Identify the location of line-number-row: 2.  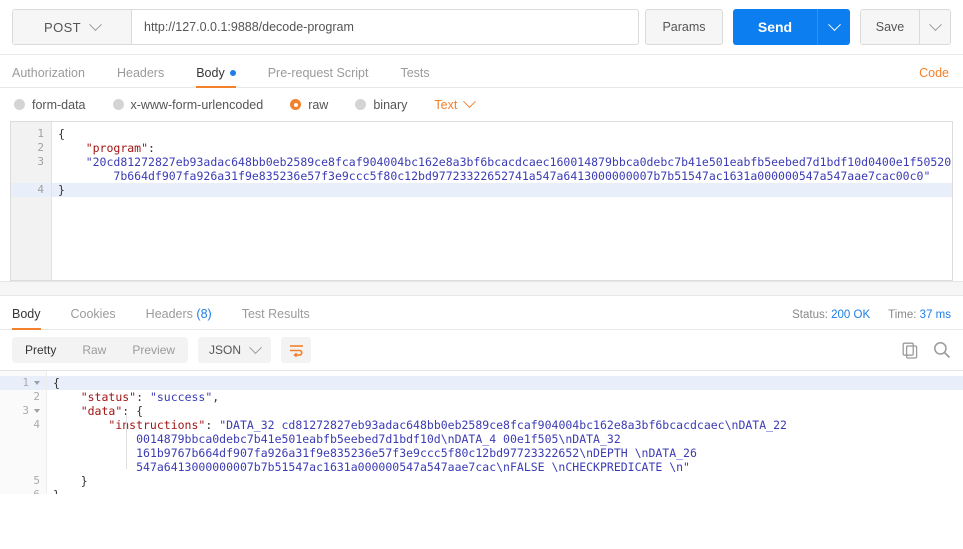
(23, 397).